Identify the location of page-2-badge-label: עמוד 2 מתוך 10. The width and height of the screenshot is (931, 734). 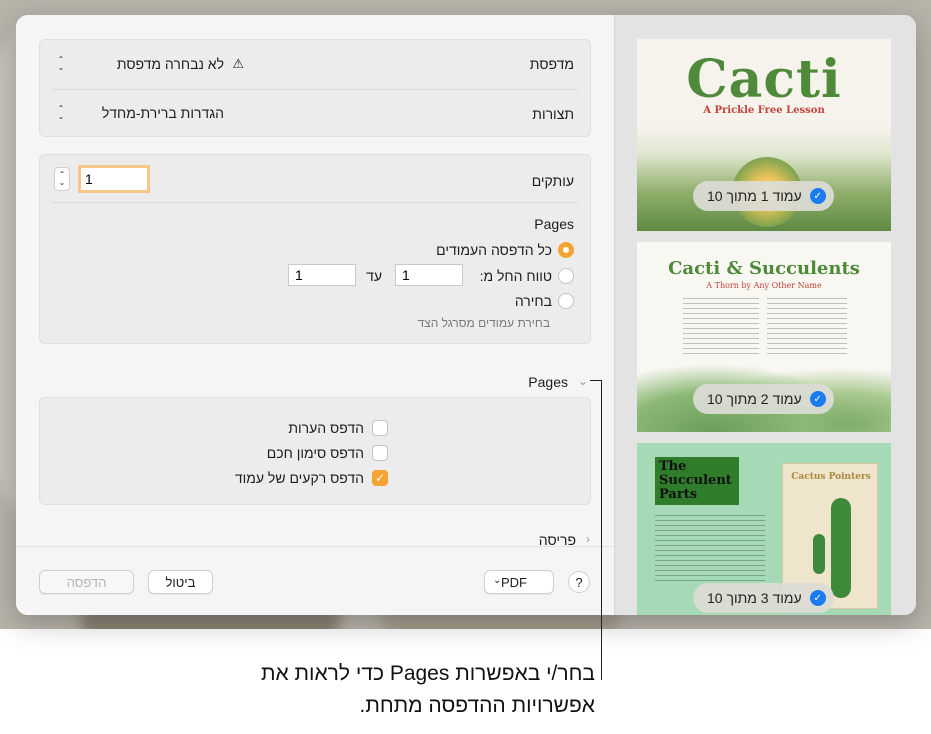
(754, 399).